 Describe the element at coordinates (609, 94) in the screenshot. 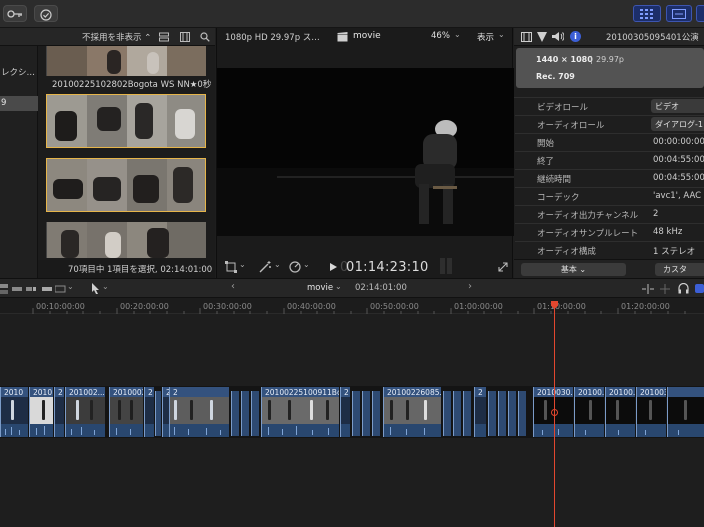

I see `inspector-divider` at that location.